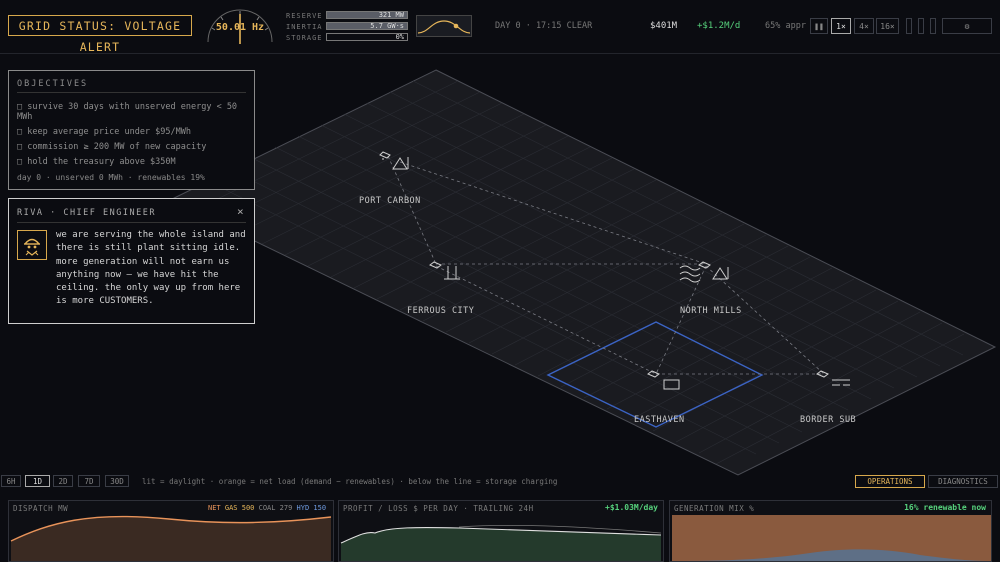  What do you see at coordinates (714, 508) in the screenshot?
I see `genmix-title: GENERATION MIX %` at bounding box center [714, 508].